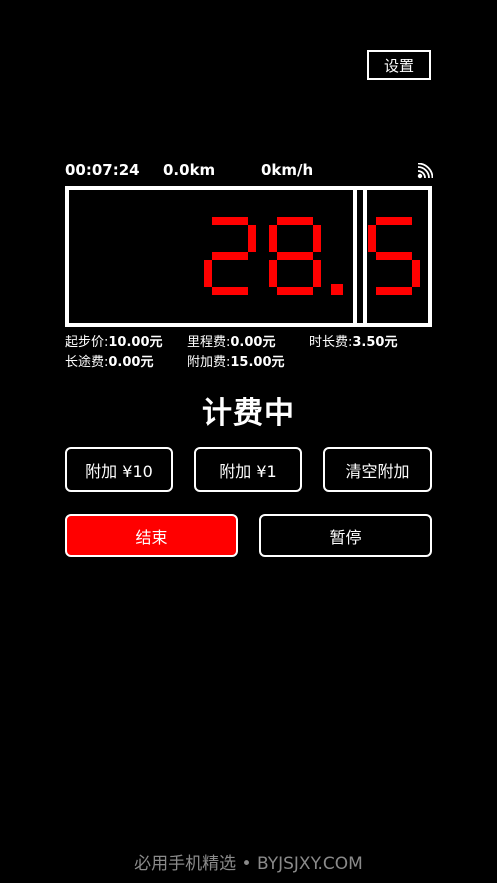  I want to click on meter-divider, so click(360, 256).